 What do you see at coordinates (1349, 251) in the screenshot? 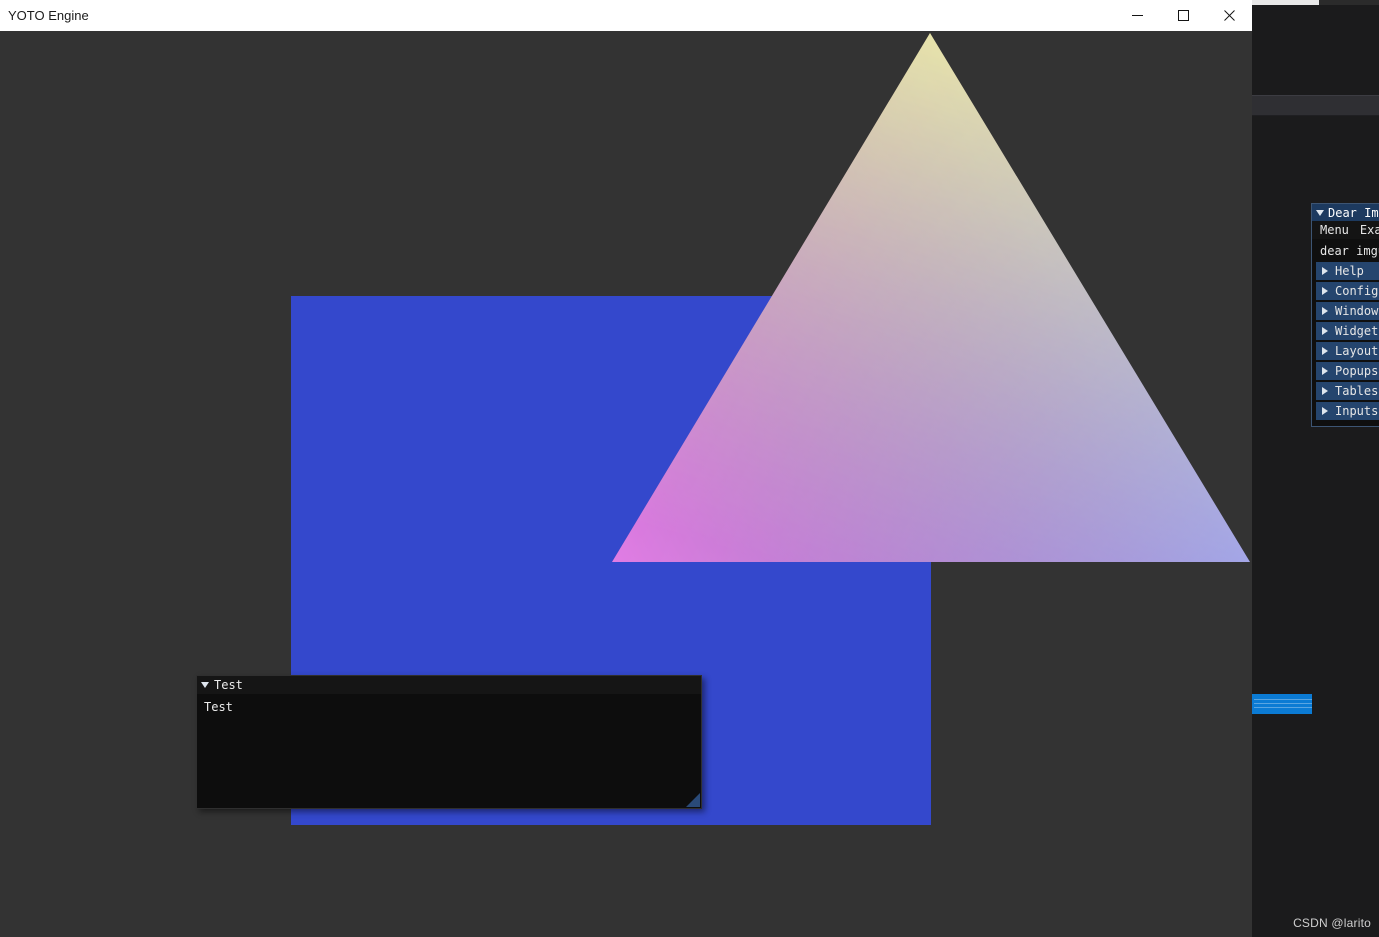
I see `imgui-hello-text: dear imgui says hello` at bounding box center [1349, 251].